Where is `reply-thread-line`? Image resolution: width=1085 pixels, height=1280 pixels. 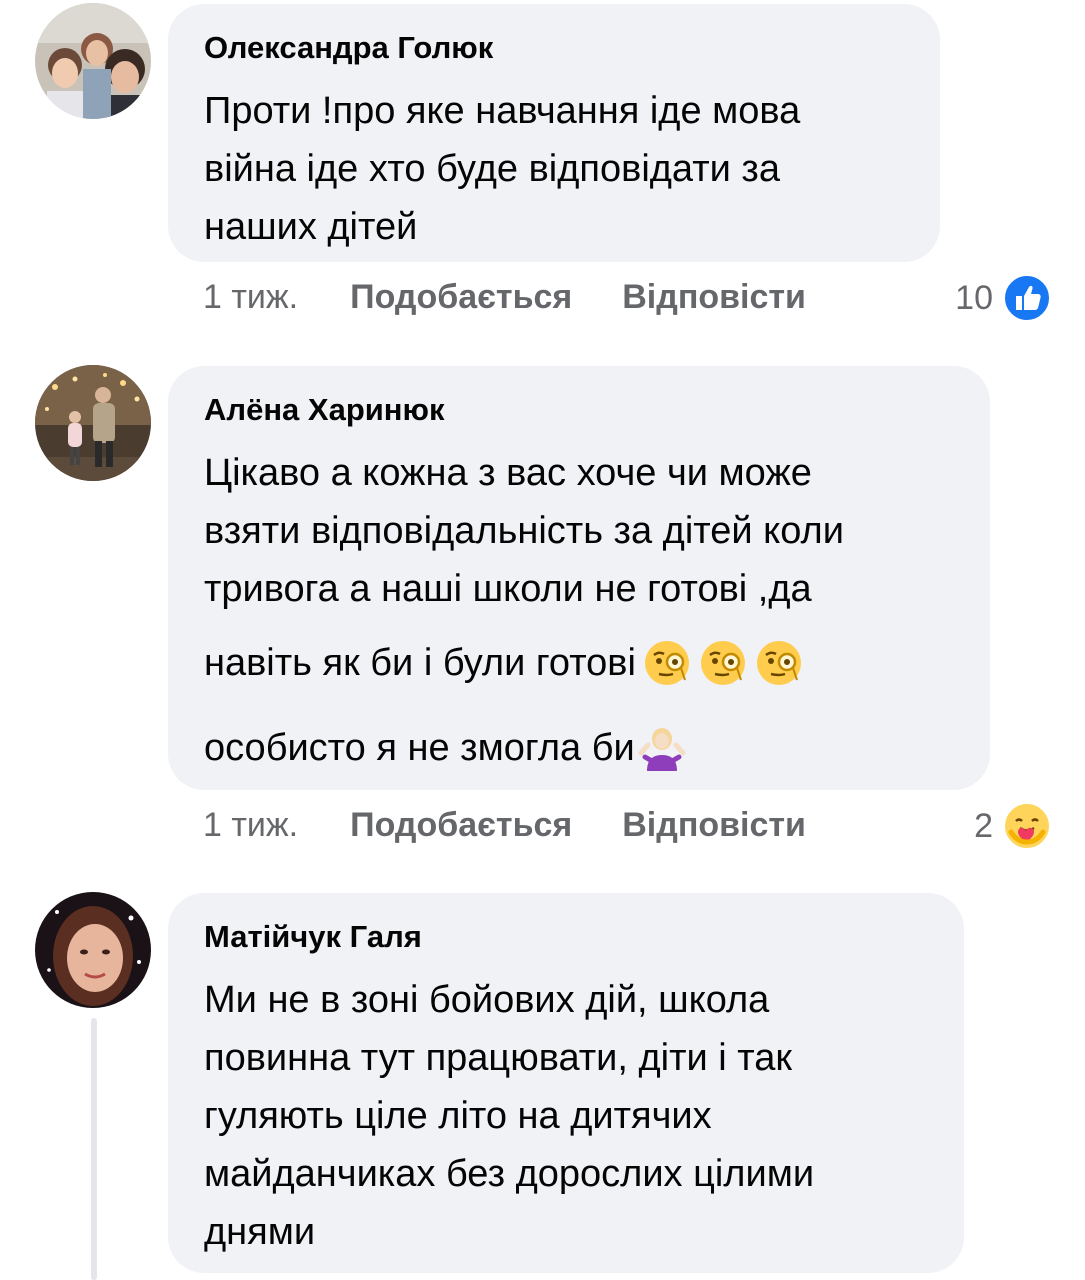
reply-thread-line is located at coordinates (94, 1149).